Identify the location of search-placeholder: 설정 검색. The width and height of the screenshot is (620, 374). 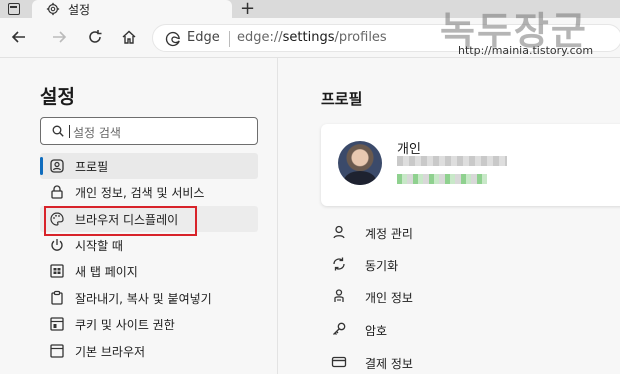
(95, 132).